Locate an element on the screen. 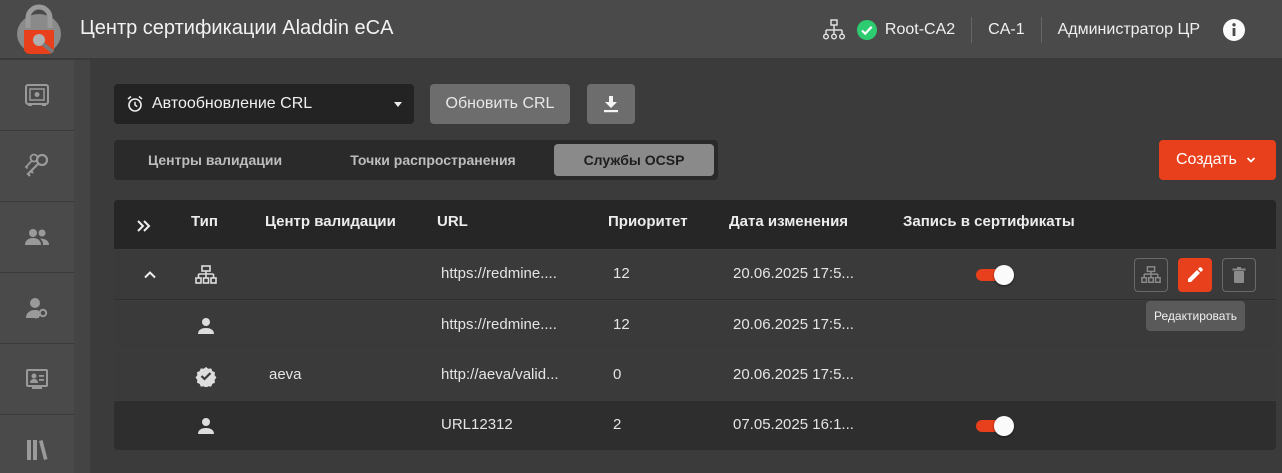  cell-url: URL12312 is located at coordinates (477, 424).